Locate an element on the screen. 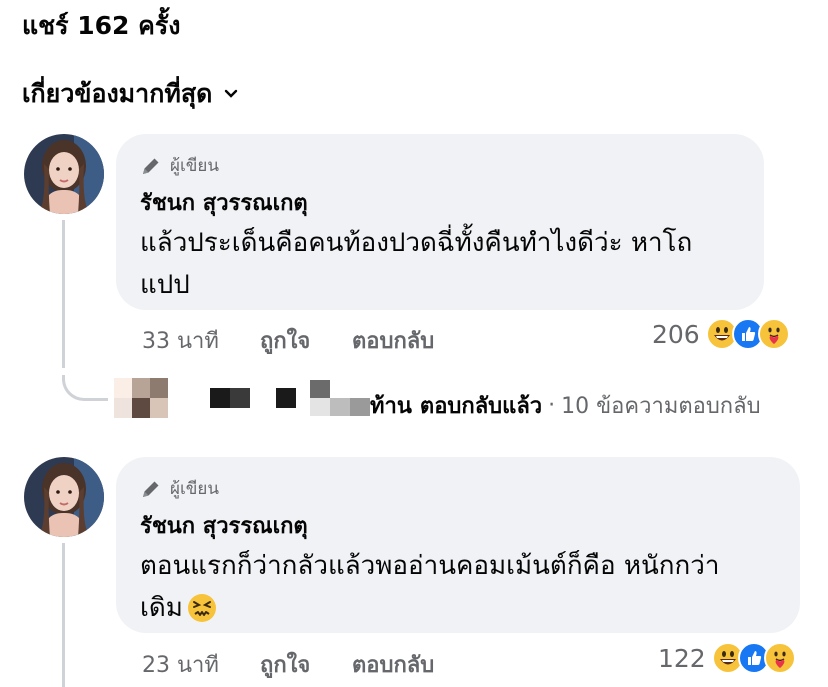 The height and width of the screenshot is (687, 828). reactions-summary: 206 is located at coordinates (721, 334).